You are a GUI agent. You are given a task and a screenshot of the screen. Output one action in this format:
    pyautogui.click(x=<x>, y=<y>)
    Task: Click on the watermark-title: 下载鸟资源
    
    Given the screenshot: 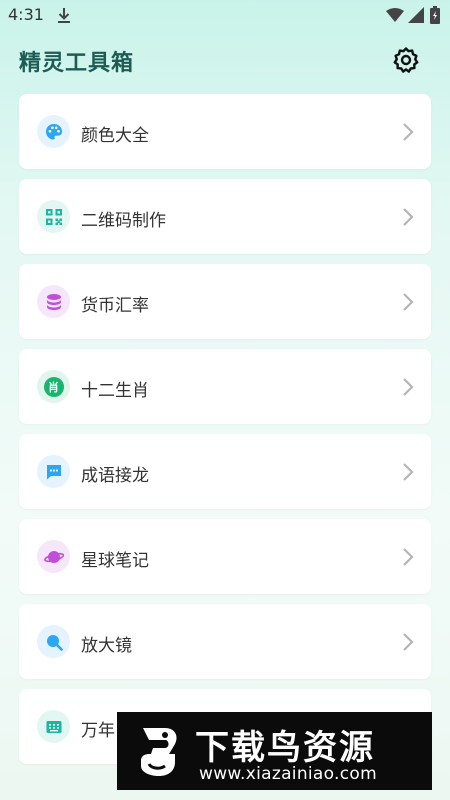 What is the action you would take?
    pyautogui.click(x=285, y=748)
    